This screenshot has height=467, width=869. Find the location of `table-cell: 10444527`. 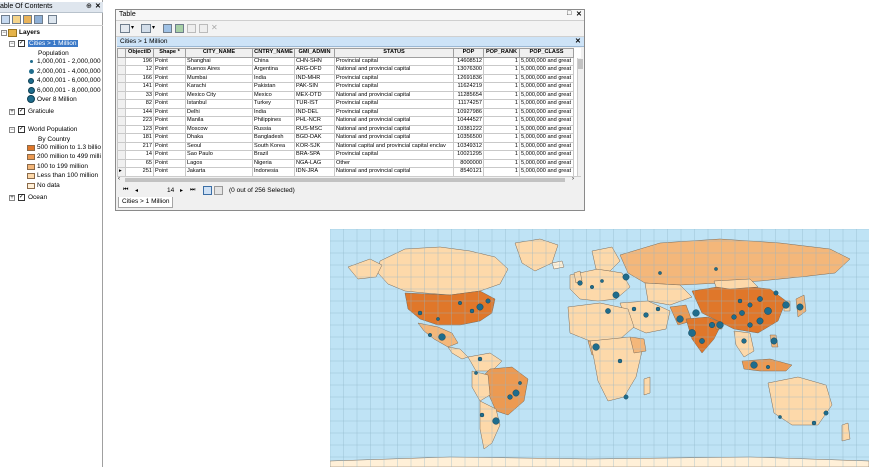

table-cell: 10444527 is located at coordinates (468, 121).